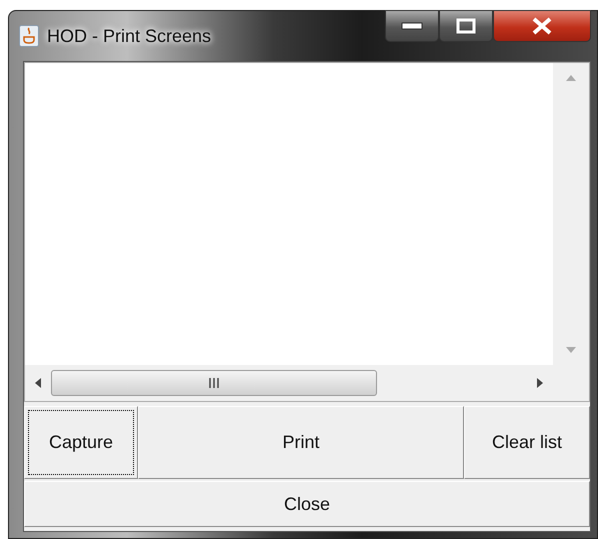 This screenshot has height=539, width=598. I want to click on maximize-icon, so click(466, 26).